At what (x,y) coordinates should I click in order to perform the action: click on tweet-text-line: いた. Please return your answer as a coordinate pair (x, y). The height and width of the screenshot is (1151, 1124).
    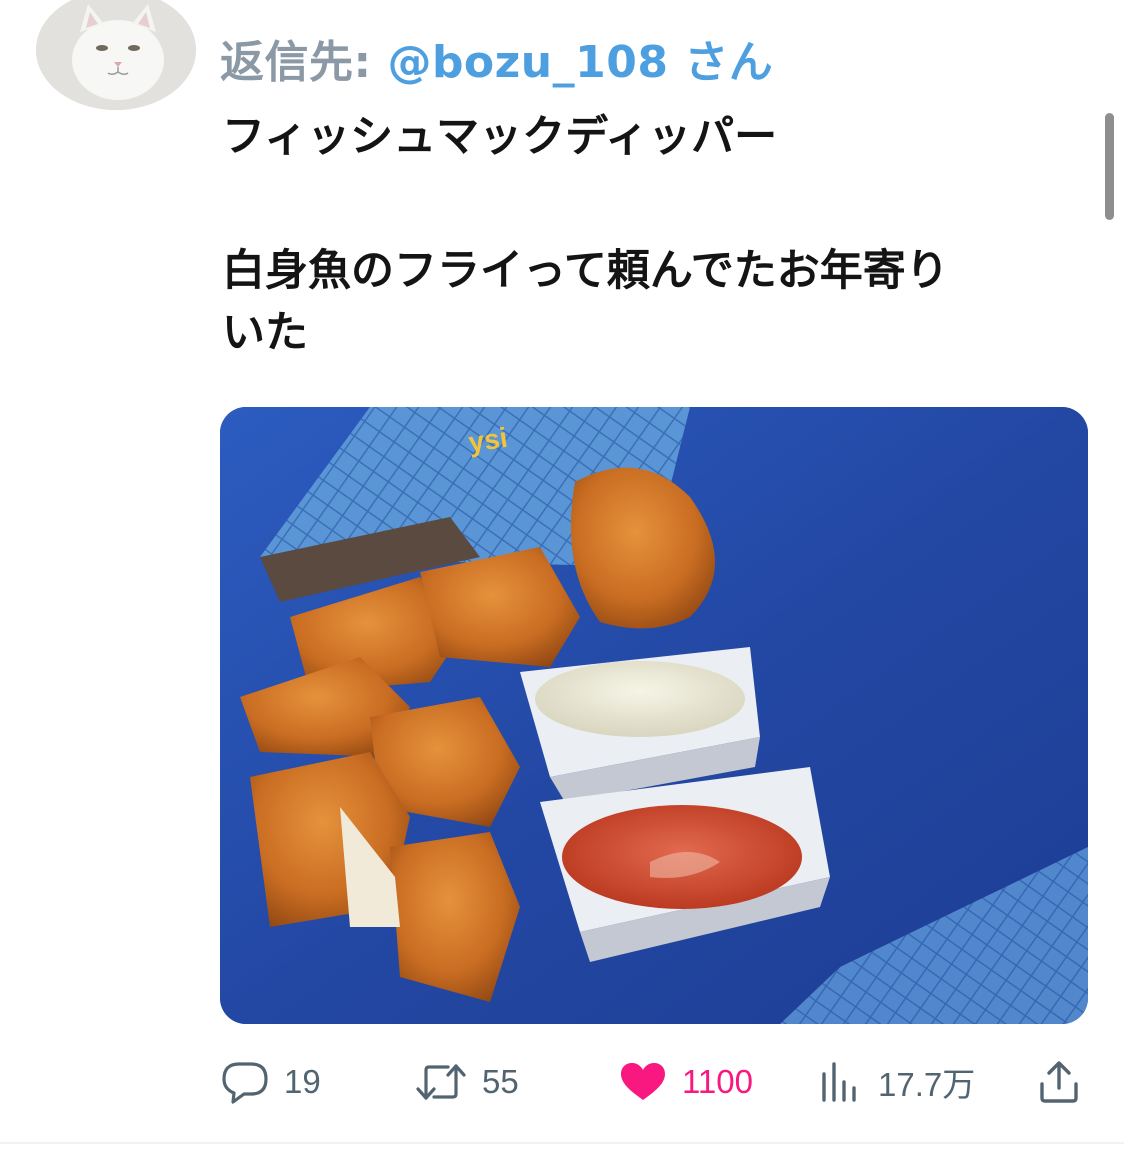
    Looking at the image, I should click on (265, 333).